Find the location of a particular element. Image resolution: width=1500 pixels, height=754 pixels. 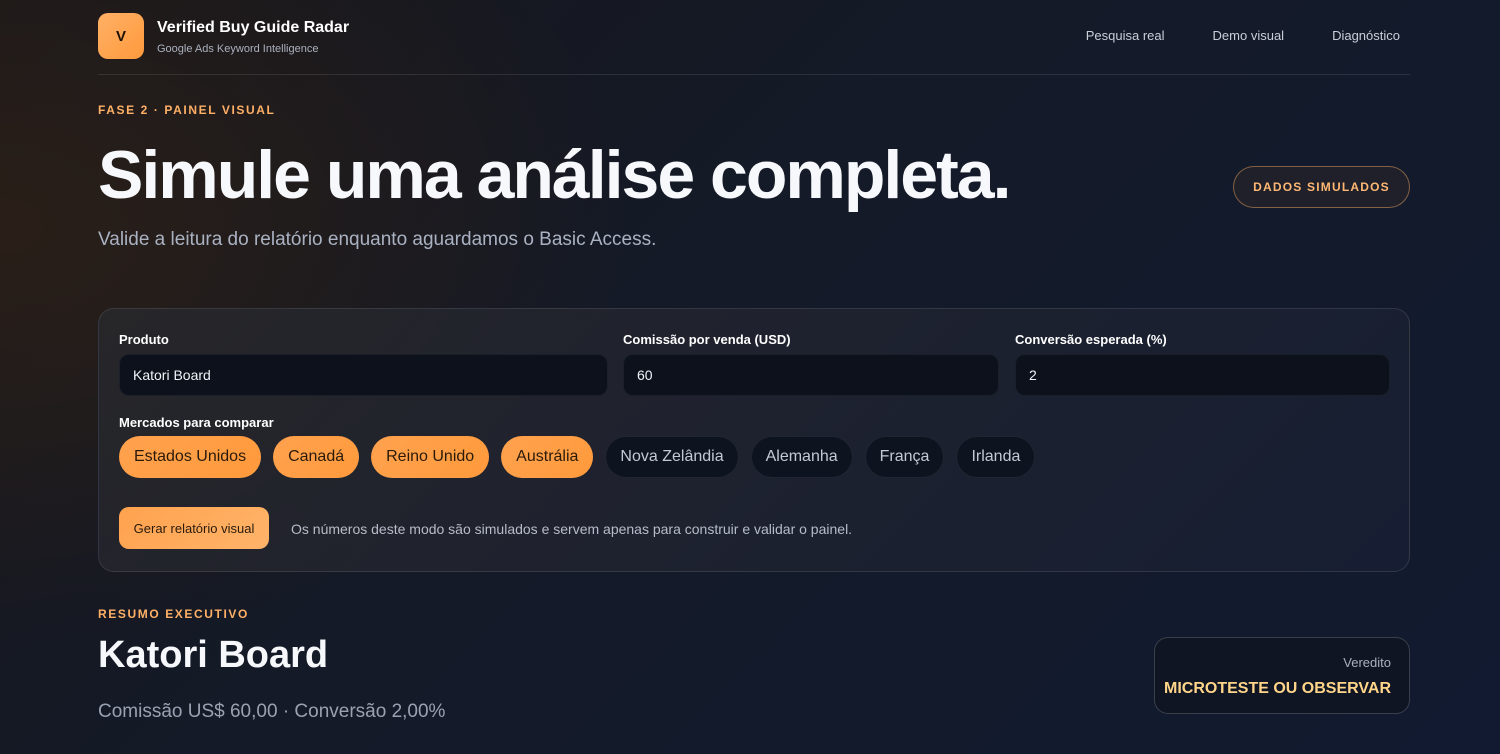

brand-title: Verified Buy Guide Radar is located at coordinates (253, 27).